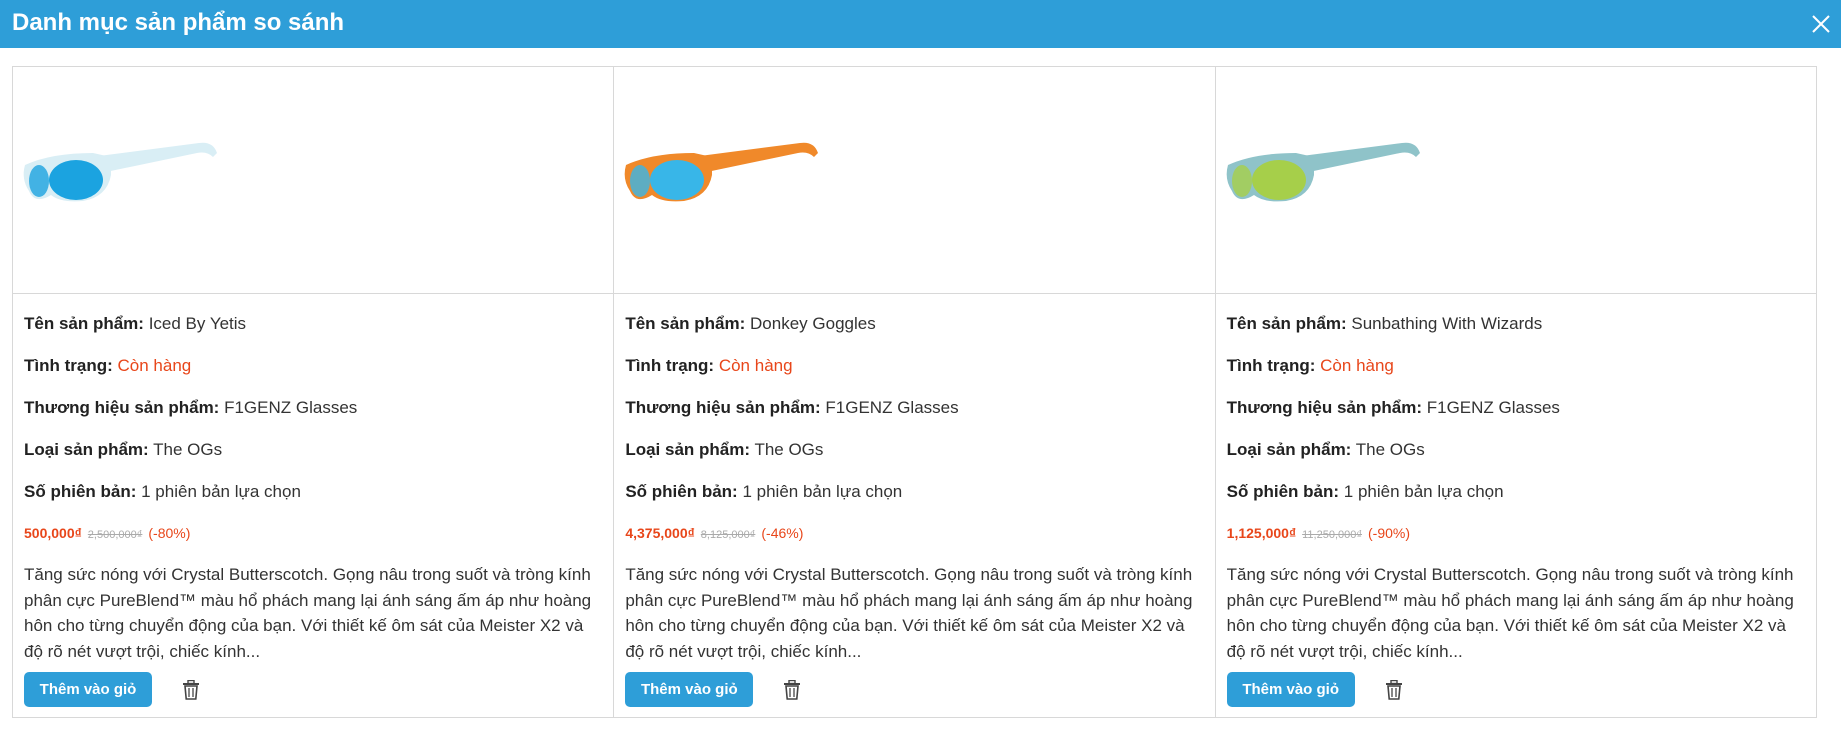  I want to click on current-price: 1,125,000₫, so click(1261, 533).